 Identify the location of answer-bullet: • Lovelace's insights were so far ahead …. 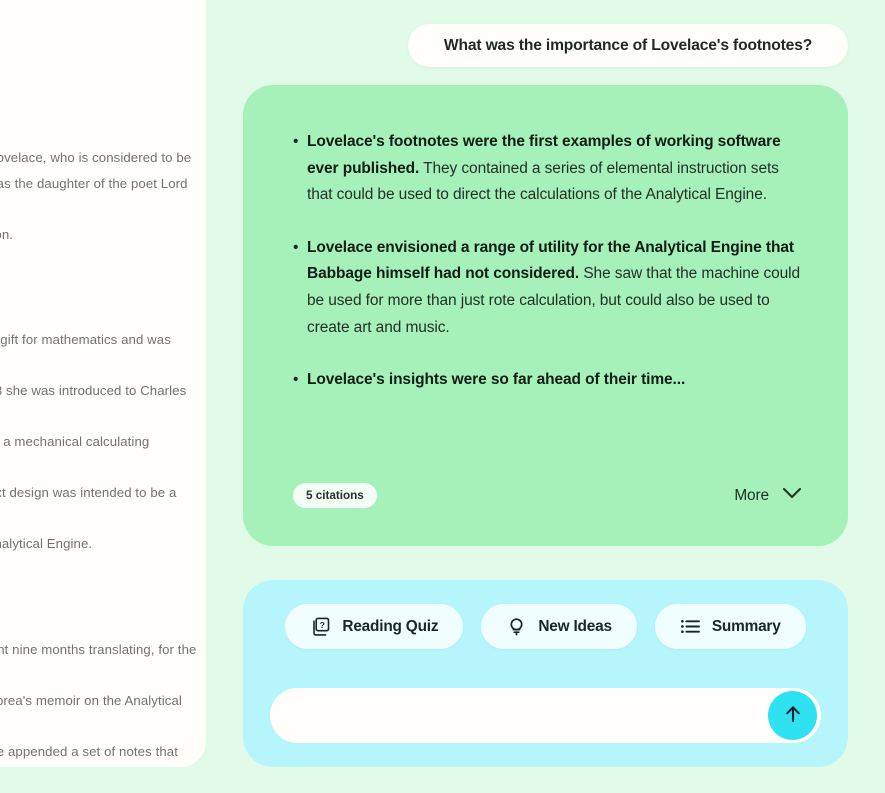
(547, 380).